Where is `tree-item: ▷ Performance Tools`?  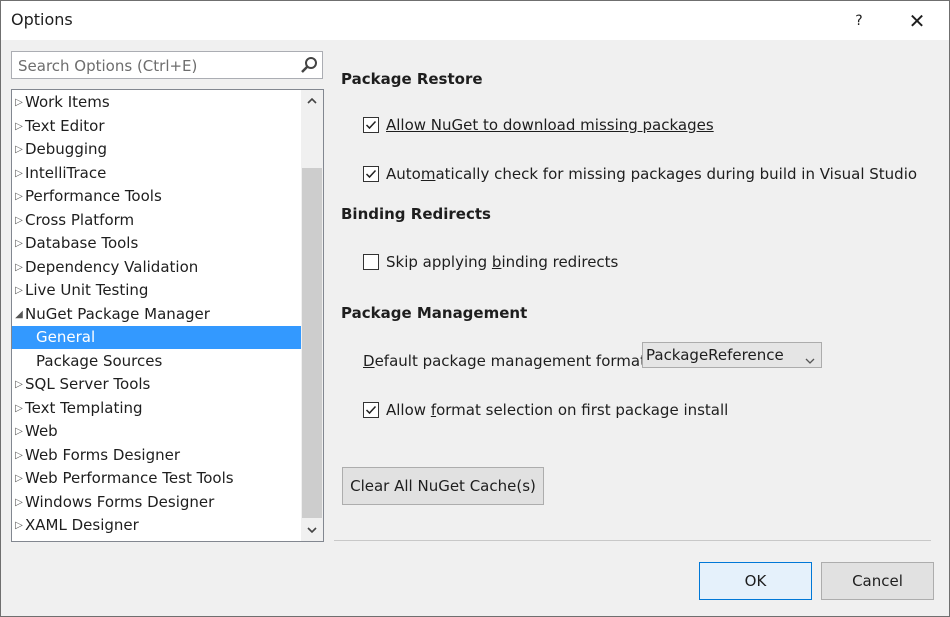 tree-item: ▷ Performance Tools is located at coordinates (156, 196).